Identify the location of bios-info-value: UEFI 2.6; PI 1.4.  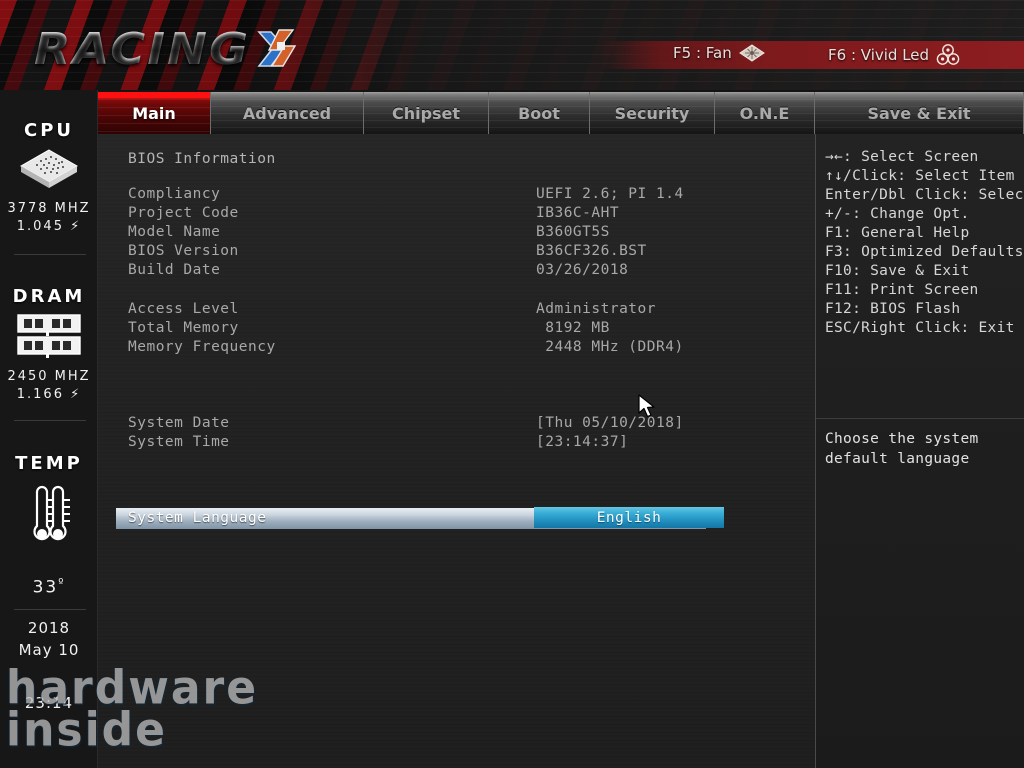
(610, 194).